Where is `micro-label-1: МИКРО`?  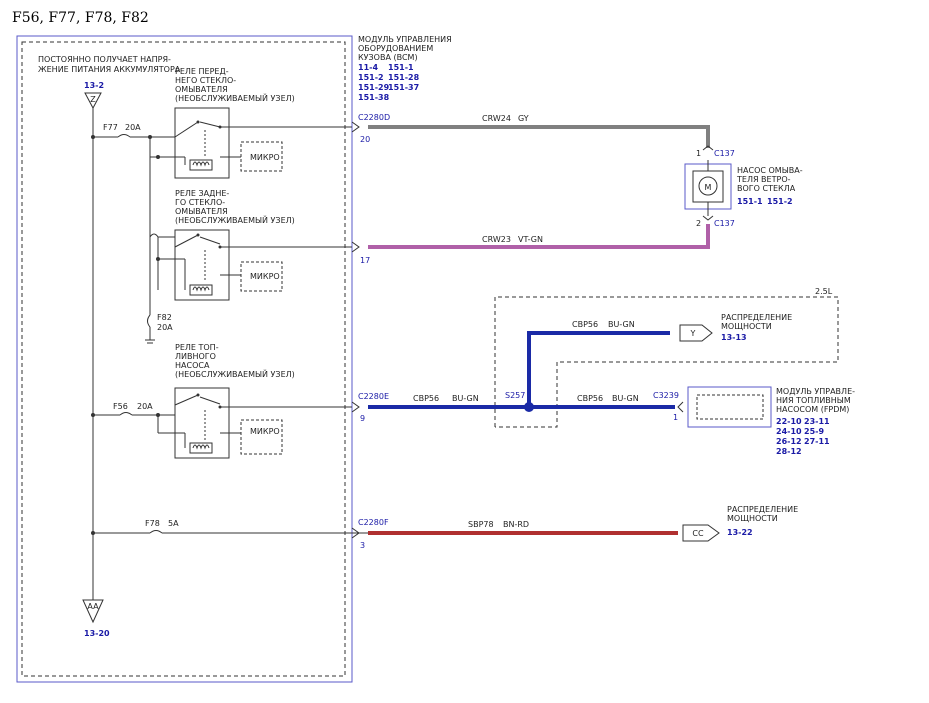
micro-label-1: МИКРО is located at coordinates (265, 157).